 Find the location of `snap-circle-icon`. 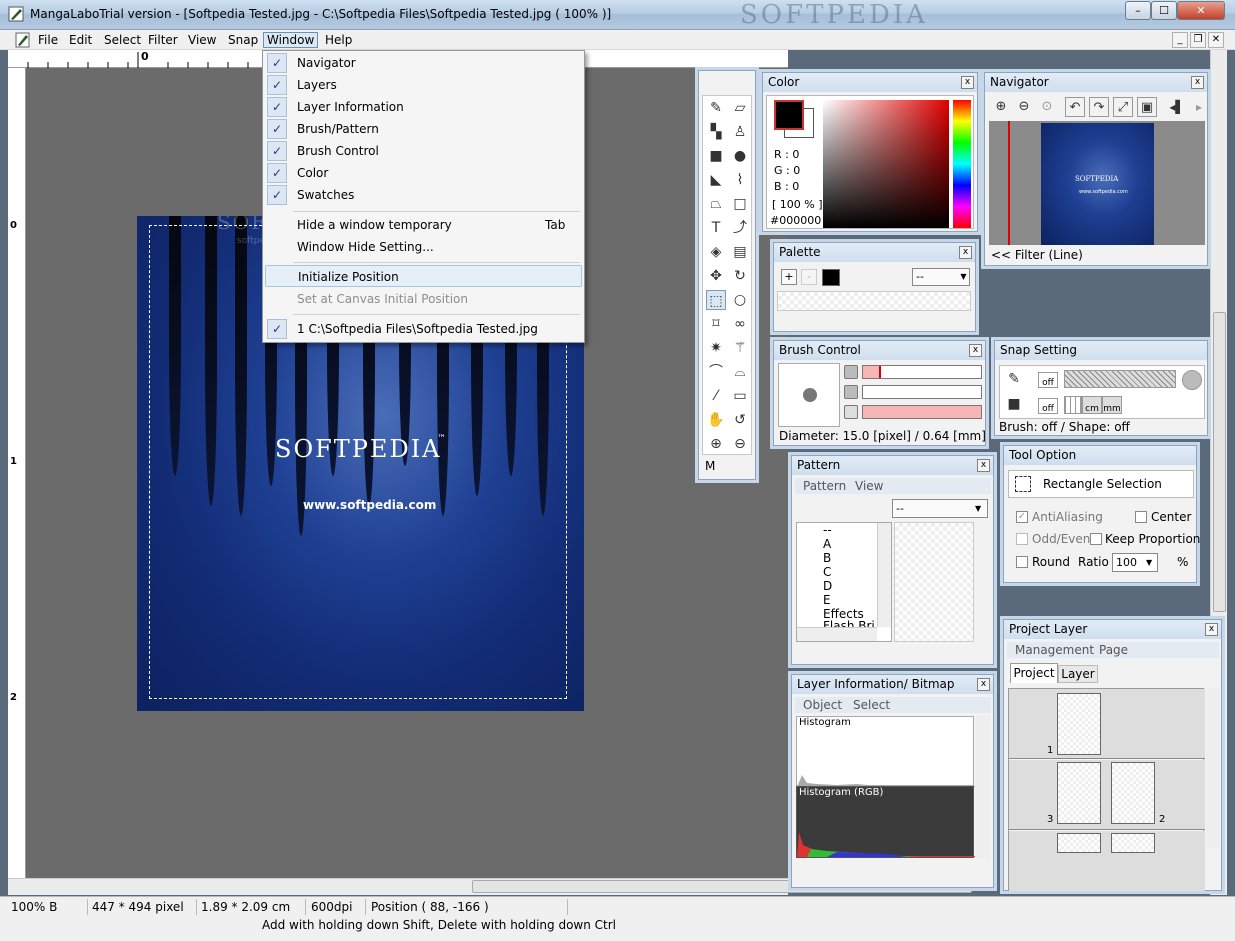

snap-circle-icon is located at coordinates (1192, 380).